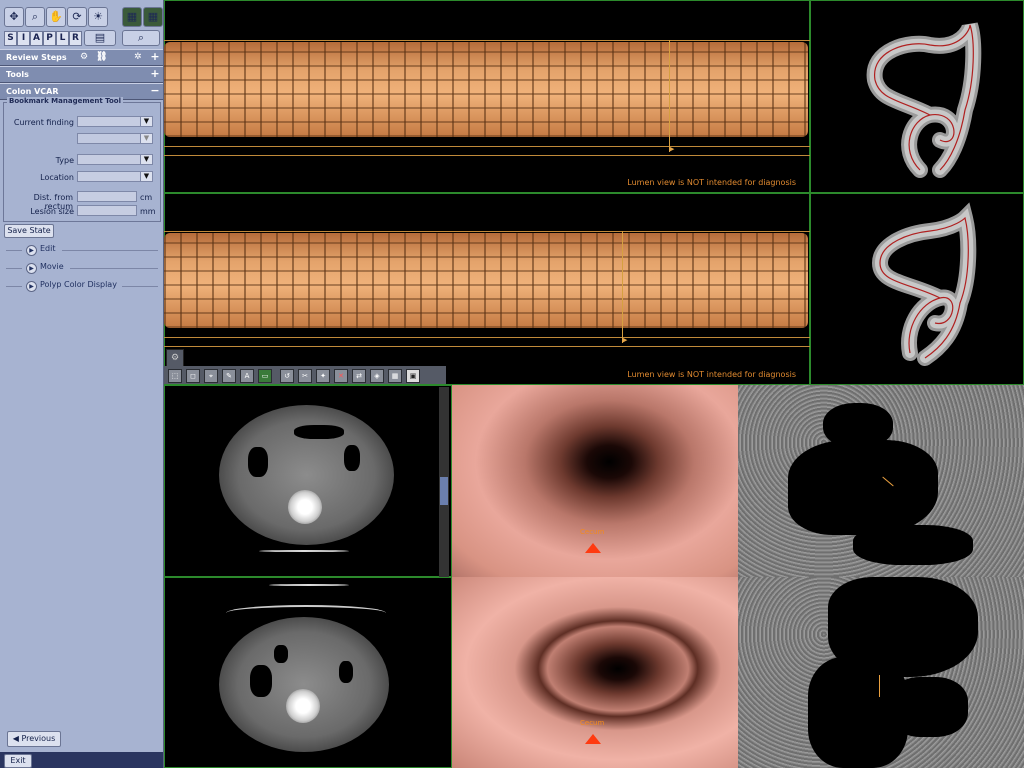 This screenshot has width=1024, height=768. Describe the element at coordinates (107, 210) in the screenshot. I see `lesion-size-field` at that location.